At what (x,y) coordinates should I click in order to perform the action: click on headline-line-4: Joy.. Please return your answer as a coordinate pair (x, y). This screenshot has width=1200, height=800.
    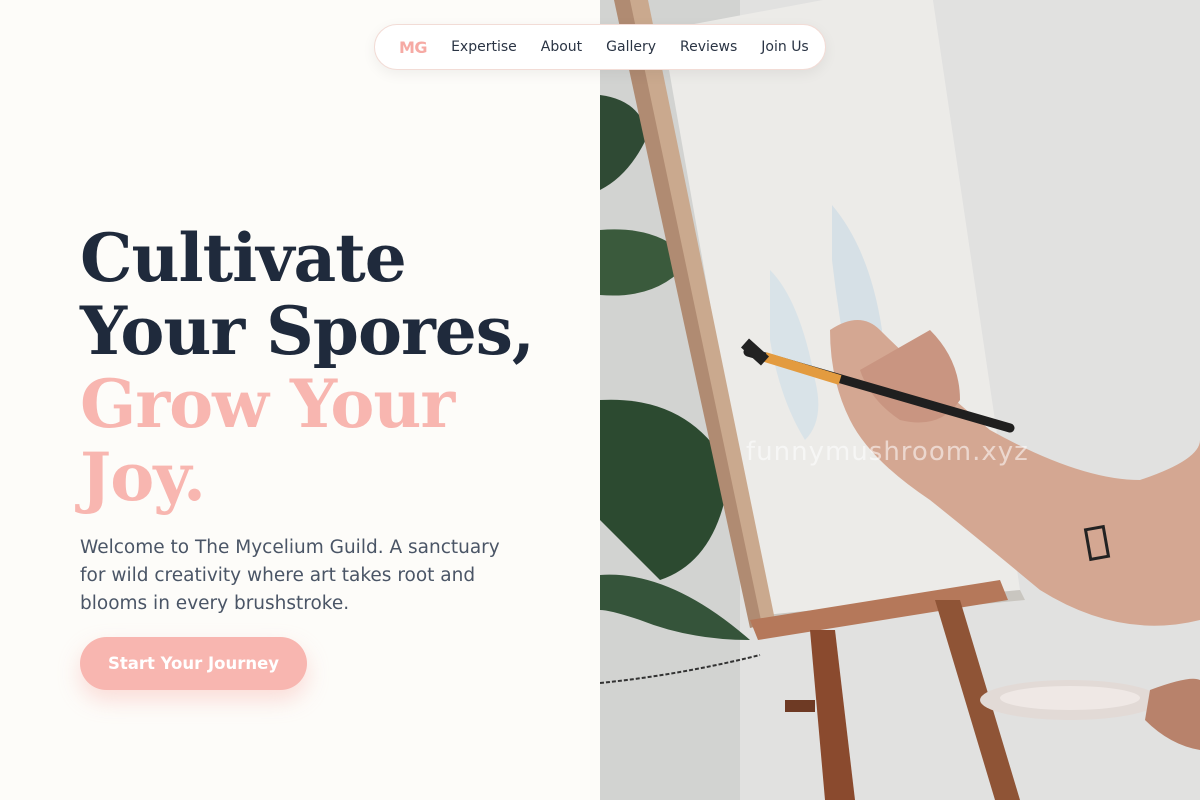
    Looking at the image, I should click on (143, 477).